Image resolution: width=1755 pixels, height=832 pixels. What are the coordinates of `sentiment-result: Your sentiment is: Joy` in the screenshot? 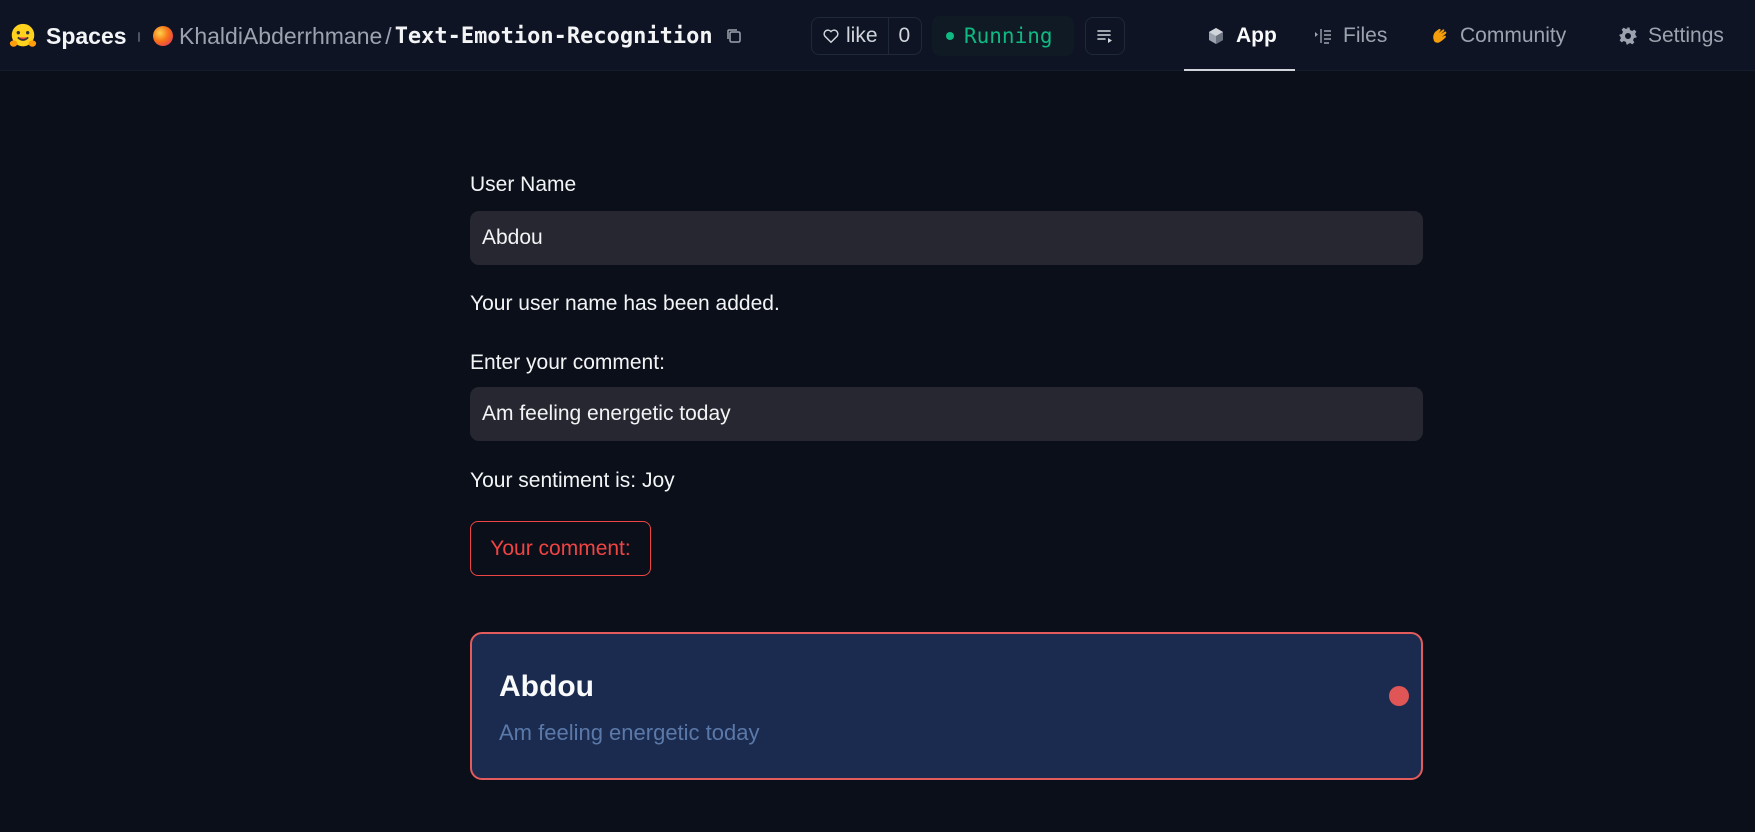 It's located at (572, 480).